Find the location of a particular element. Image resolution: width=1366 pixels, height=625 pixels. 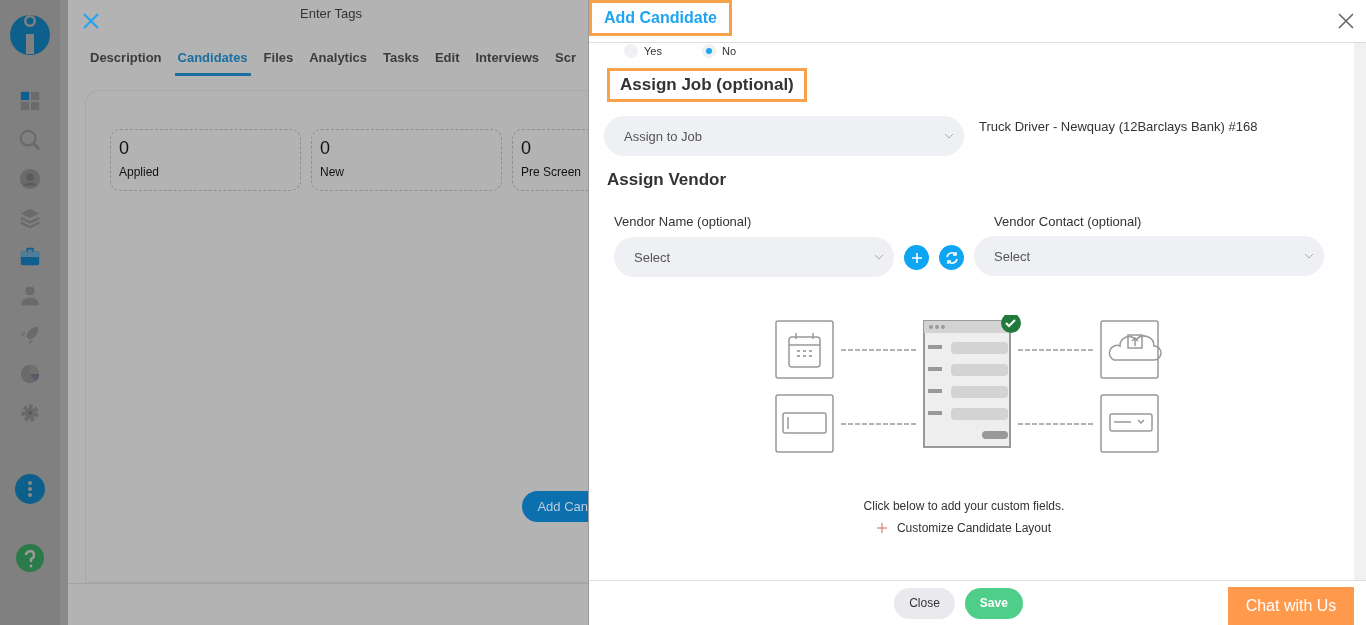

field-label: Vendor Contact (optional) is located at coordinates (1068, 221).